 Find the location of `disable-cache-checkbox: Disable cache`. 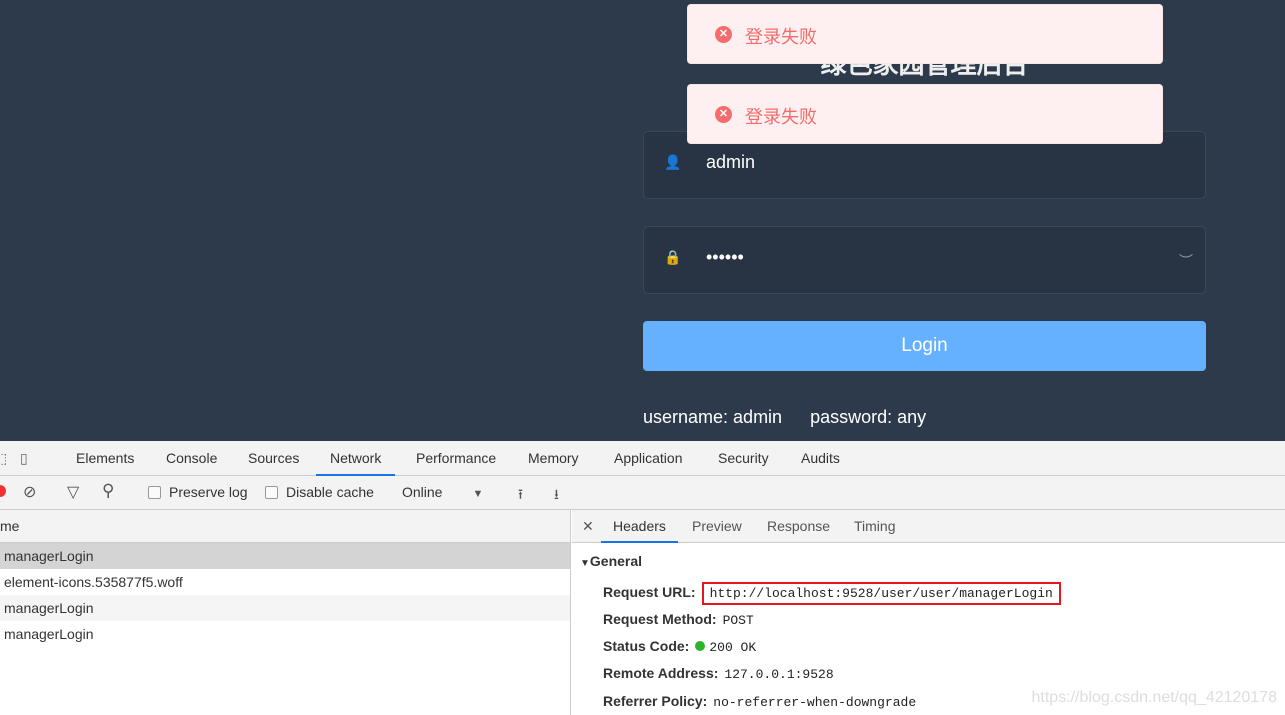

disable-cache-checkbox: Disable cache is located at coordinates (319, 492).